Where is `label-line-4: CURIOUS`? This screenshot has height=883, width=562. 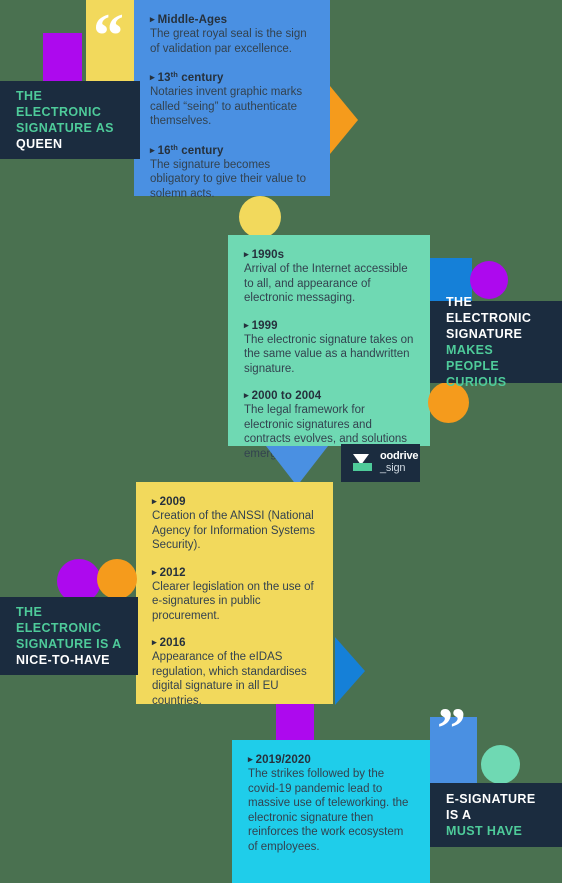 label-line-4: CURIOUS is located at coordinates (476, 382).